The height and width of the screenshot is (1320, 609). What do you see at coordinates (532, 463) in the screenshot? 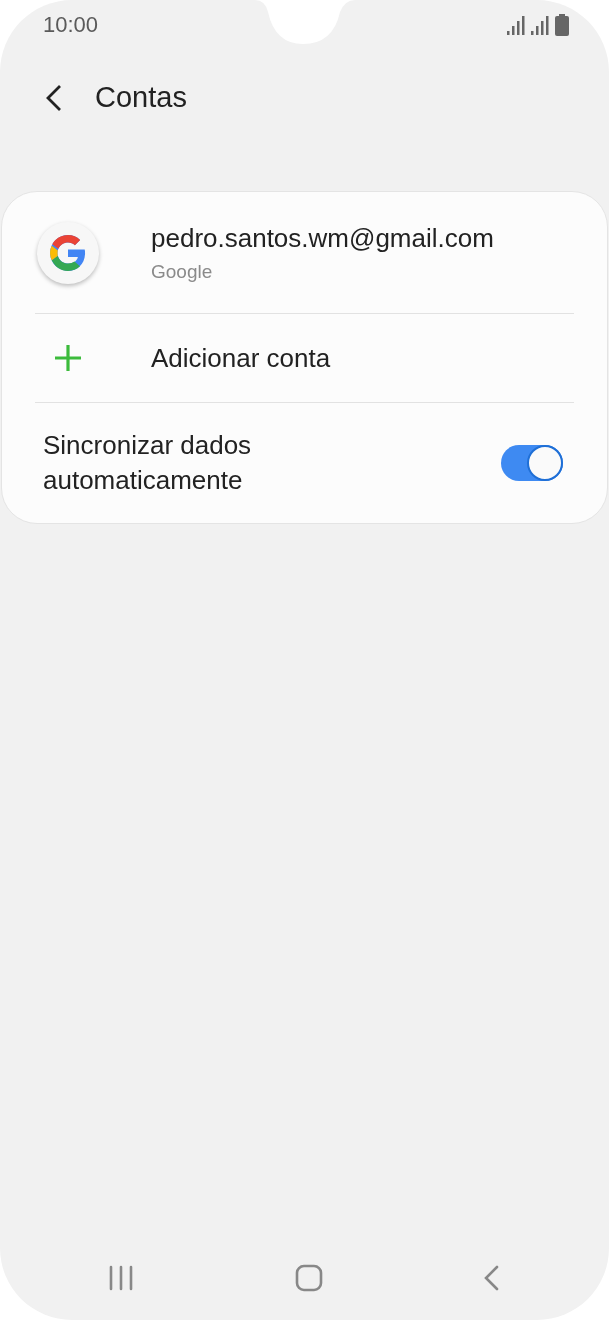
I see `sync-toggle` at bounding box center [532, 463].